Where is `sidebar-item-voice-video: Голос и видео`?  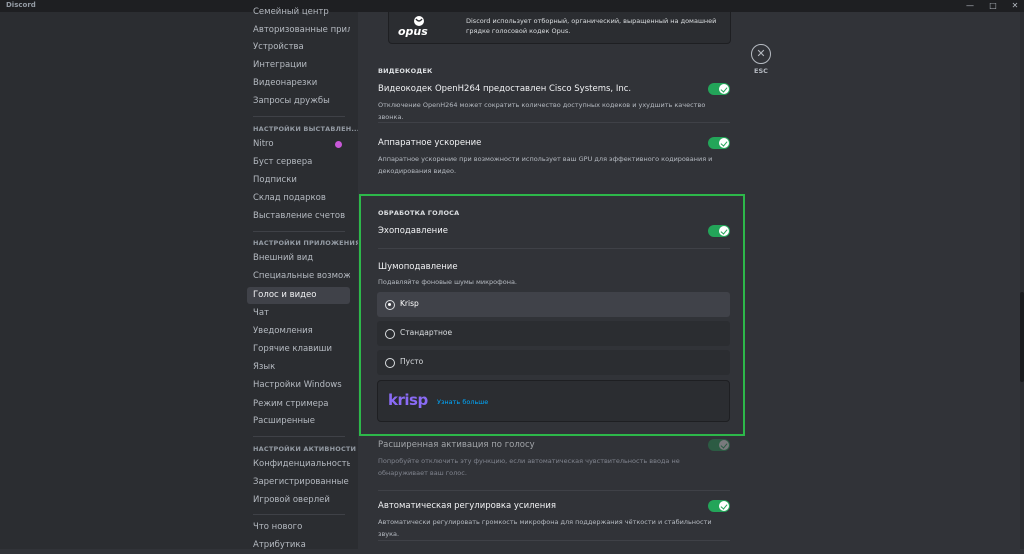 sidebar-item-voice-video: Голос и видео is located at coordinates (298, 295).